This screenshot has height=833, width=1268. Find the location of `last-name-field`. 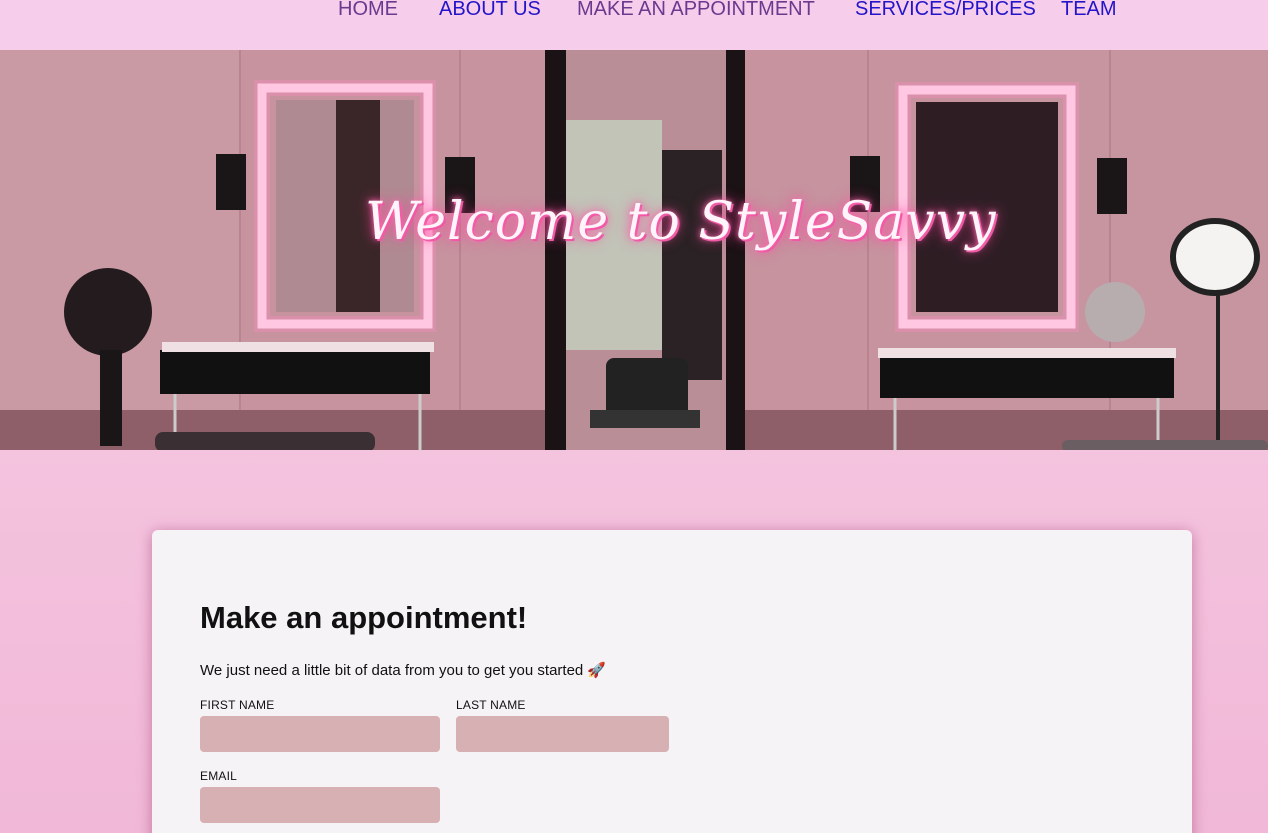

last-name-field is located at coordinates (562, 734).